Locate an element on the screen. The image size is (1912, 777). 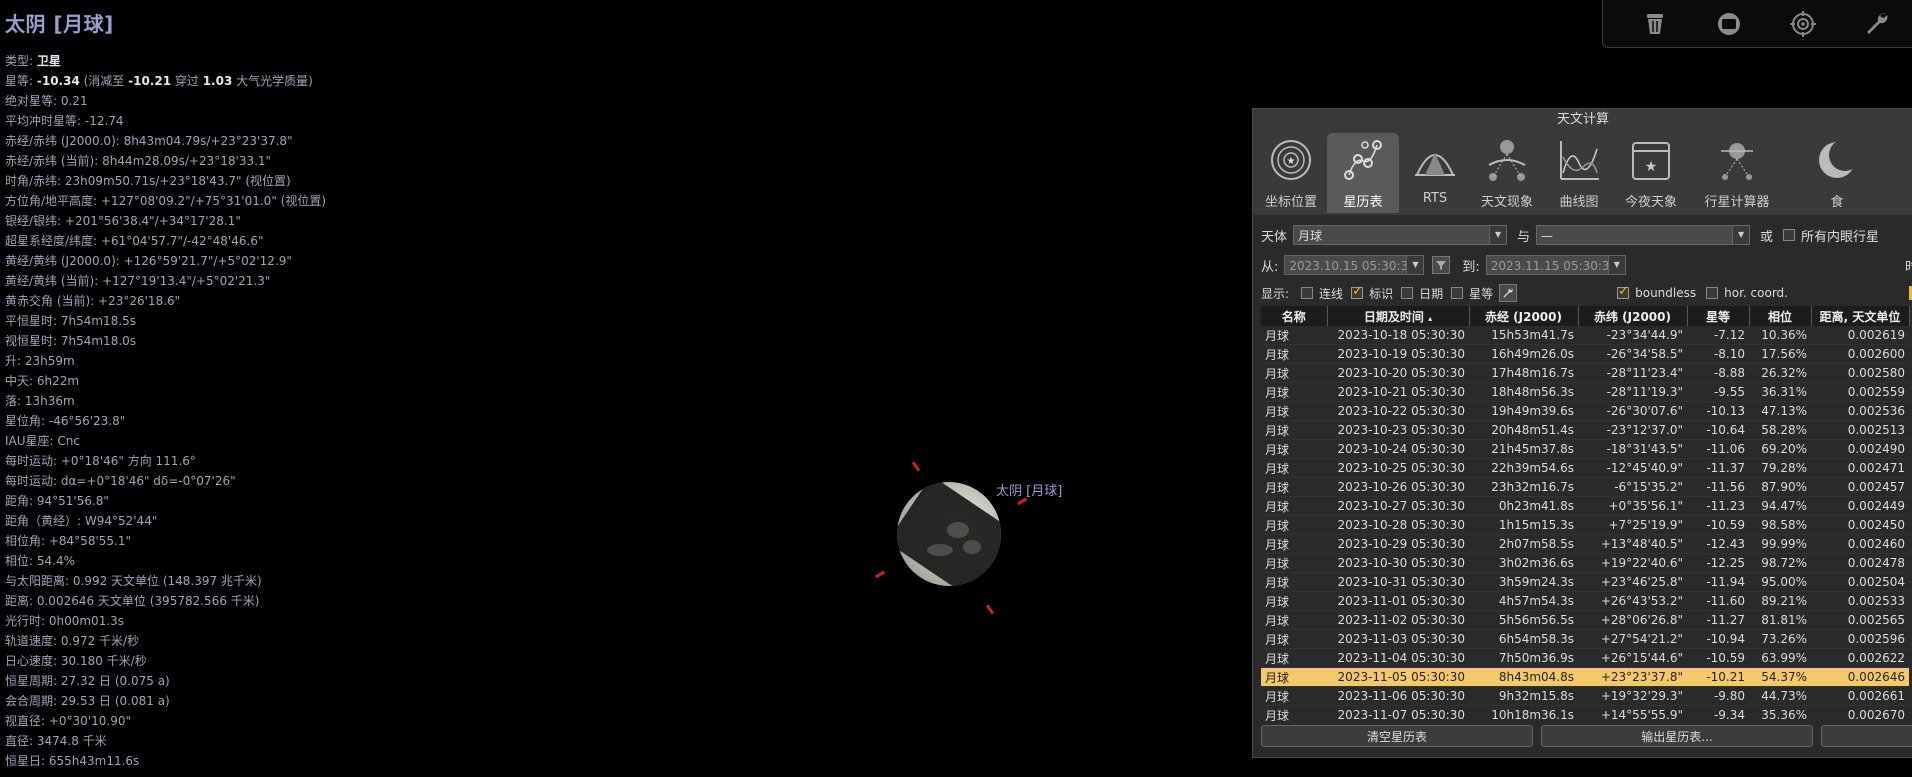
tab-positions: ★ 坐标位置 is located at coordinates (1291, 173).